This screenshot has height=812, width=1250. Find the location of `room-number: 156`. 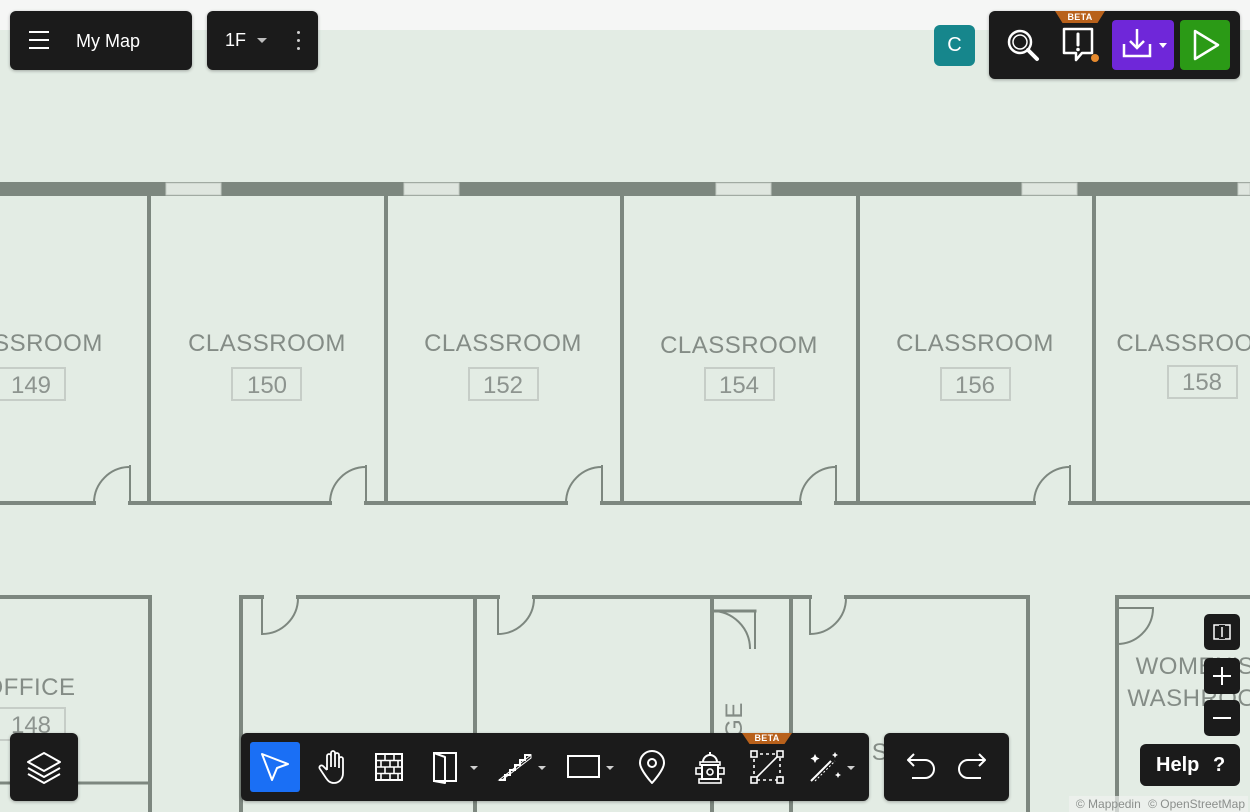

room-number: 156 is located at coordinates (975, 385).